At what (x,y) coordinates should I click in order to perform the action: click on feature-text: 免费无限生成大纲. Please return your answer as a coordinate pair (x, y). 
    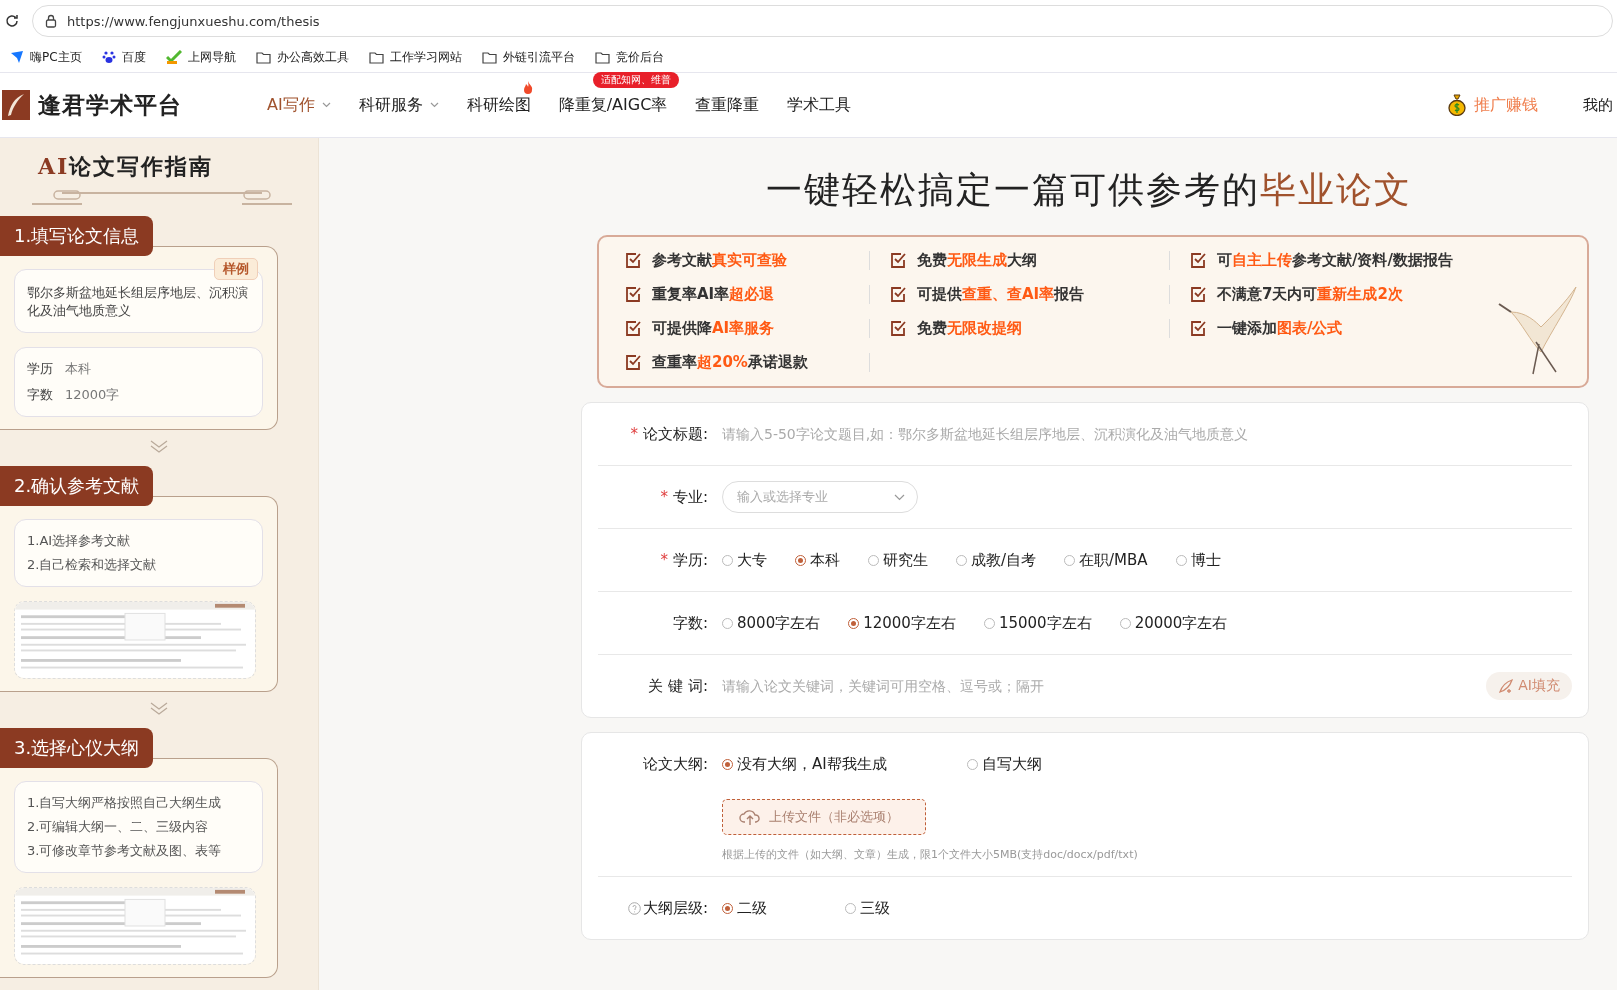
    Looking at the image, I should click on (977, 260).